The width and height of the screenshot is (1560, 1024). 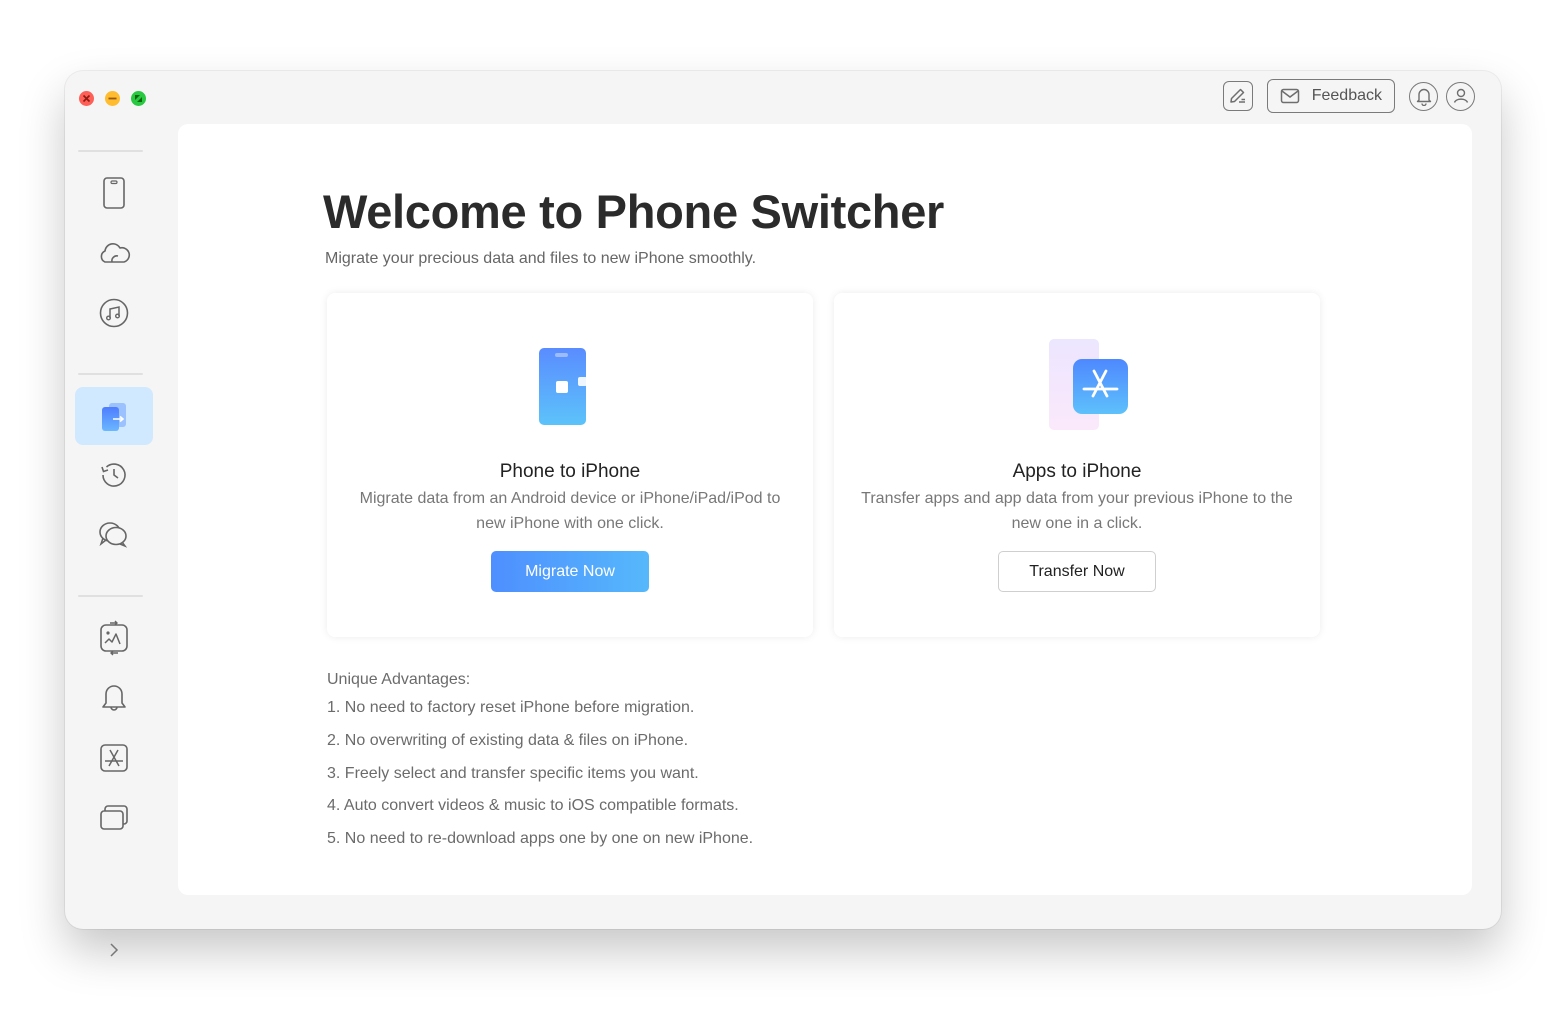 I want to click on sidebar-item-ringtone, so click(x=114, y=698).